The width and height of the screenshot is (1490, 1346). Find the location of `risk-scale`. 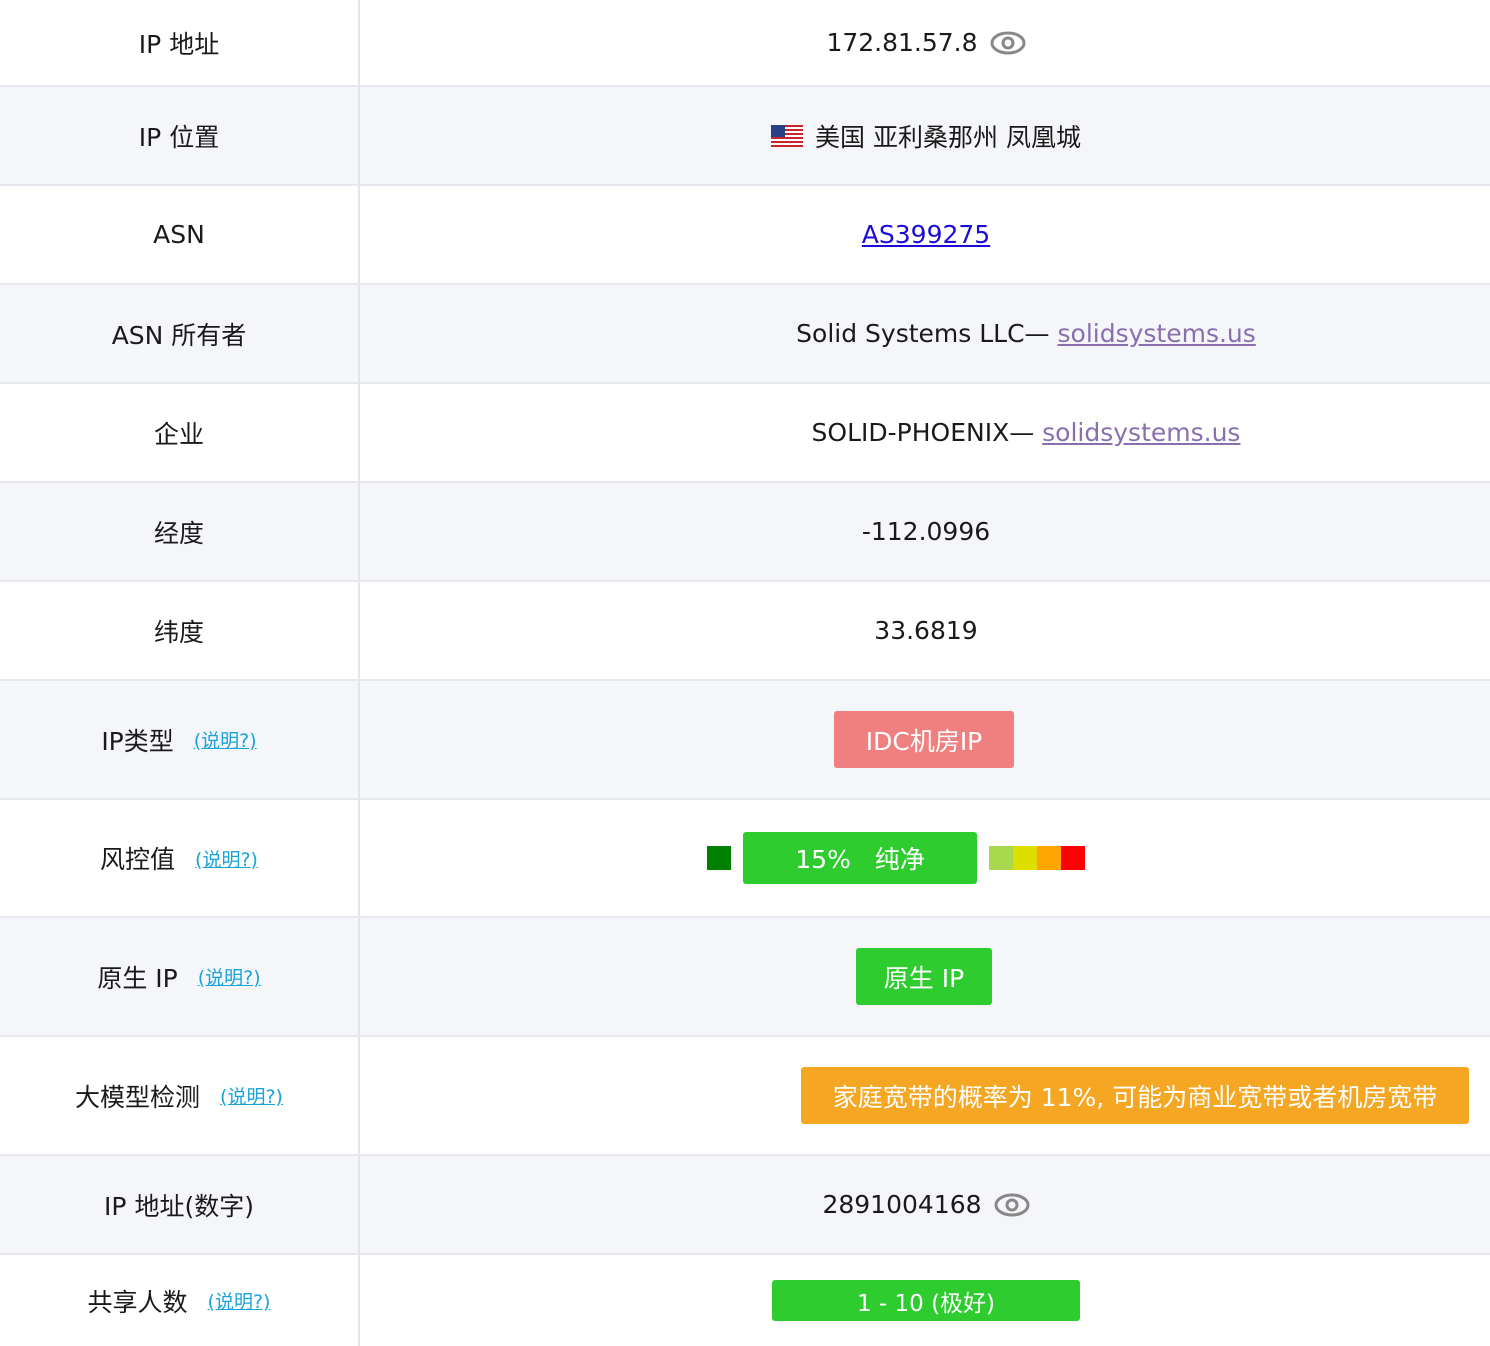

risk-scale is located at coordinates (1037, 858).